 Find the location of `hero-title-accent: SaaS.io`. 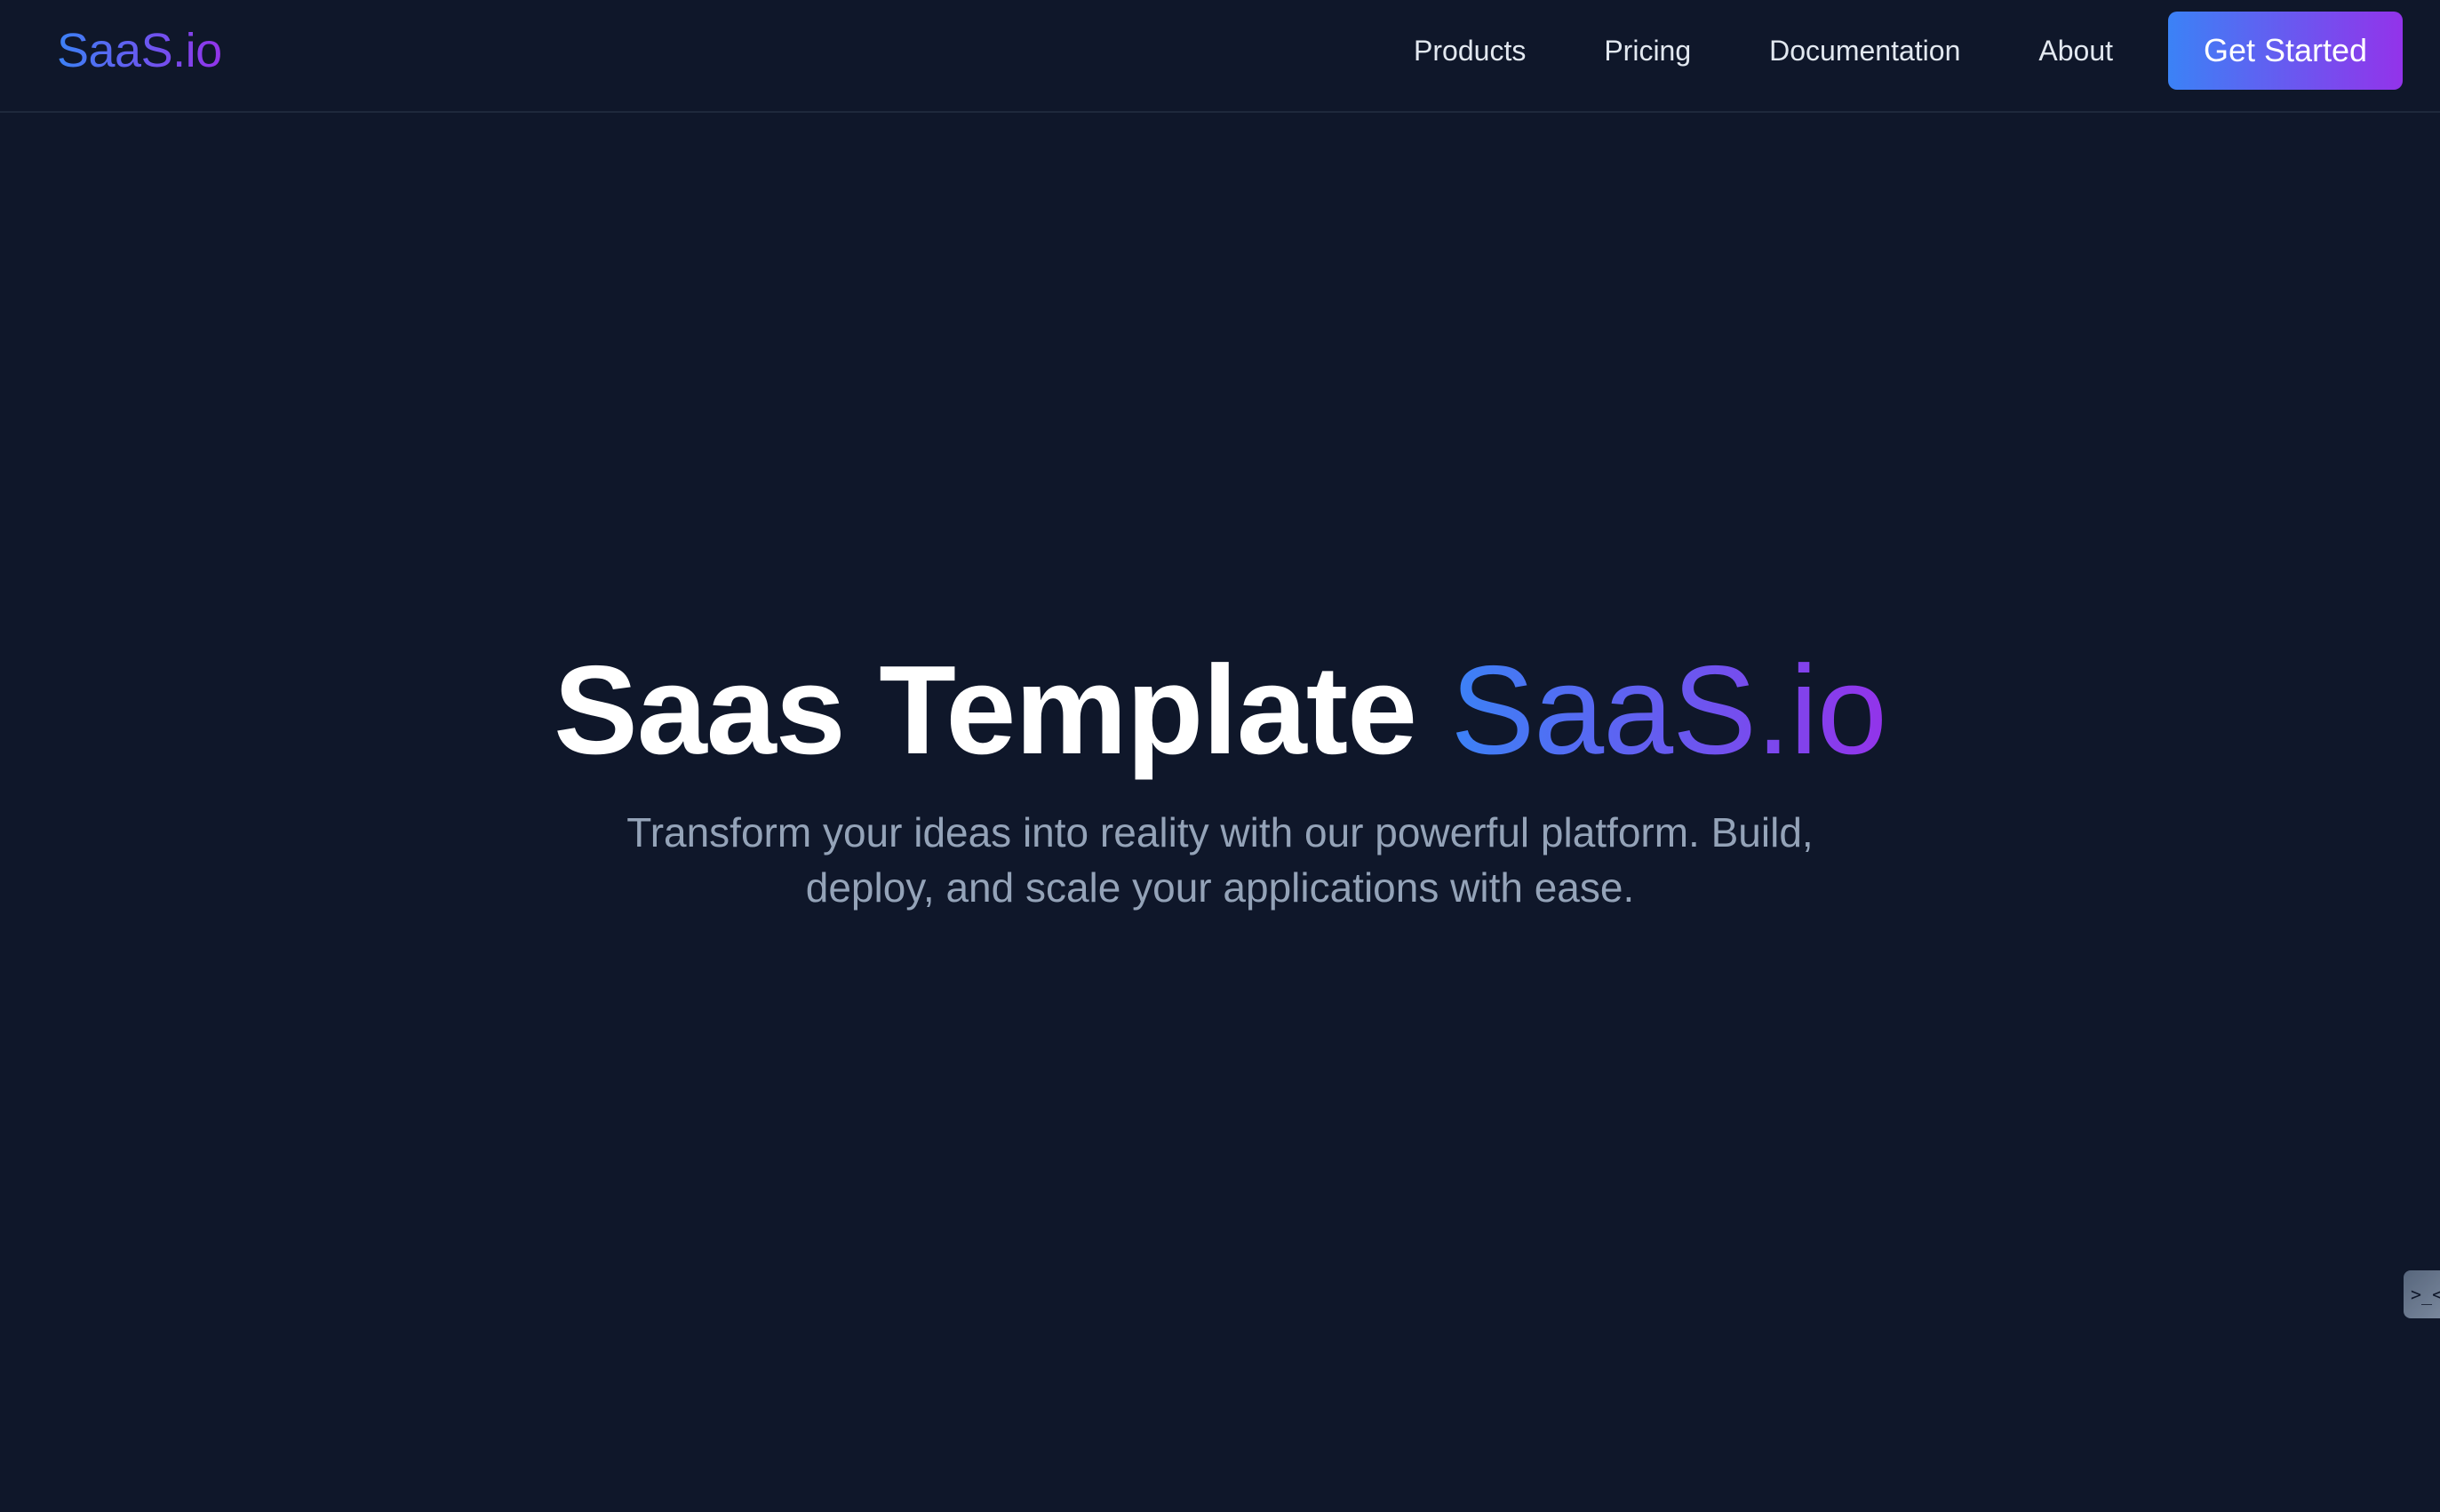

hero-title-accent: SaaS.io is located at coordinates (1668, 710).